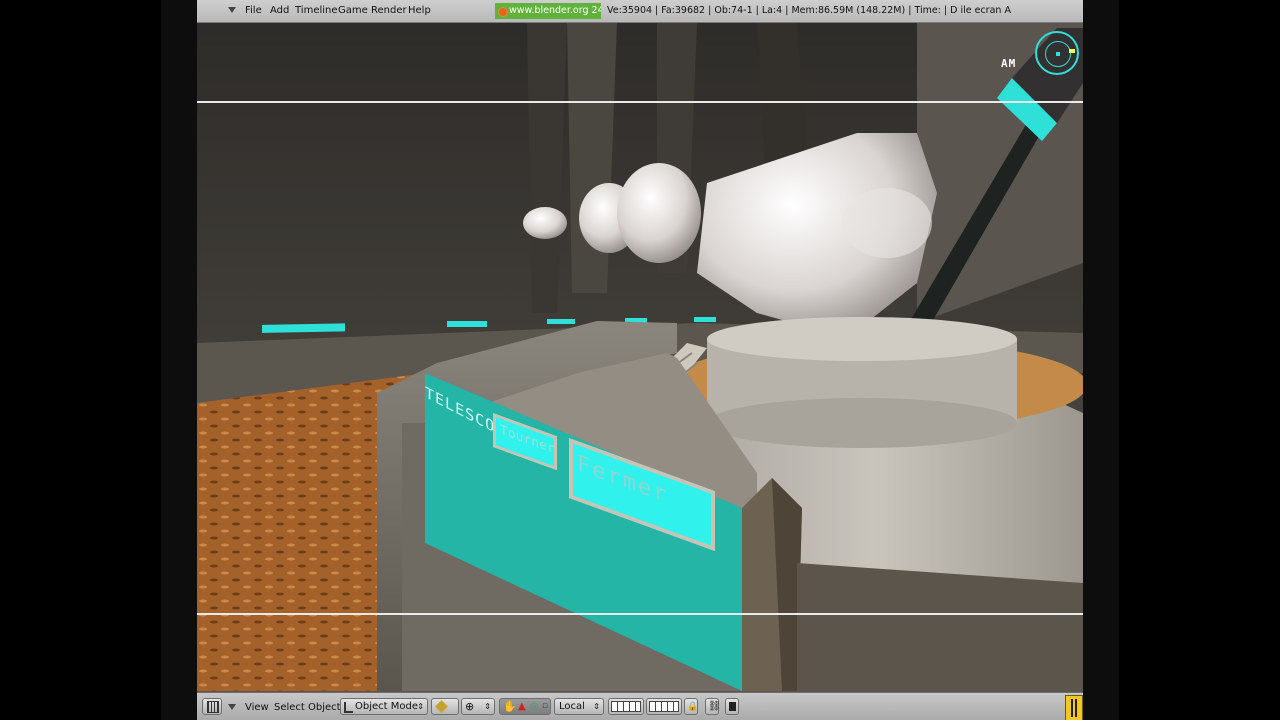  I want to click on blender-site-link: www.blender.org 249.2, so click(548, 11).